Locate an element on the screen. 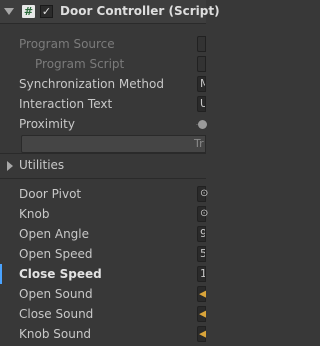 Image resolution: width=320 pixels, height=346 pixels. synchronization-method-dropdown: M is located at coordinates (201, 84).